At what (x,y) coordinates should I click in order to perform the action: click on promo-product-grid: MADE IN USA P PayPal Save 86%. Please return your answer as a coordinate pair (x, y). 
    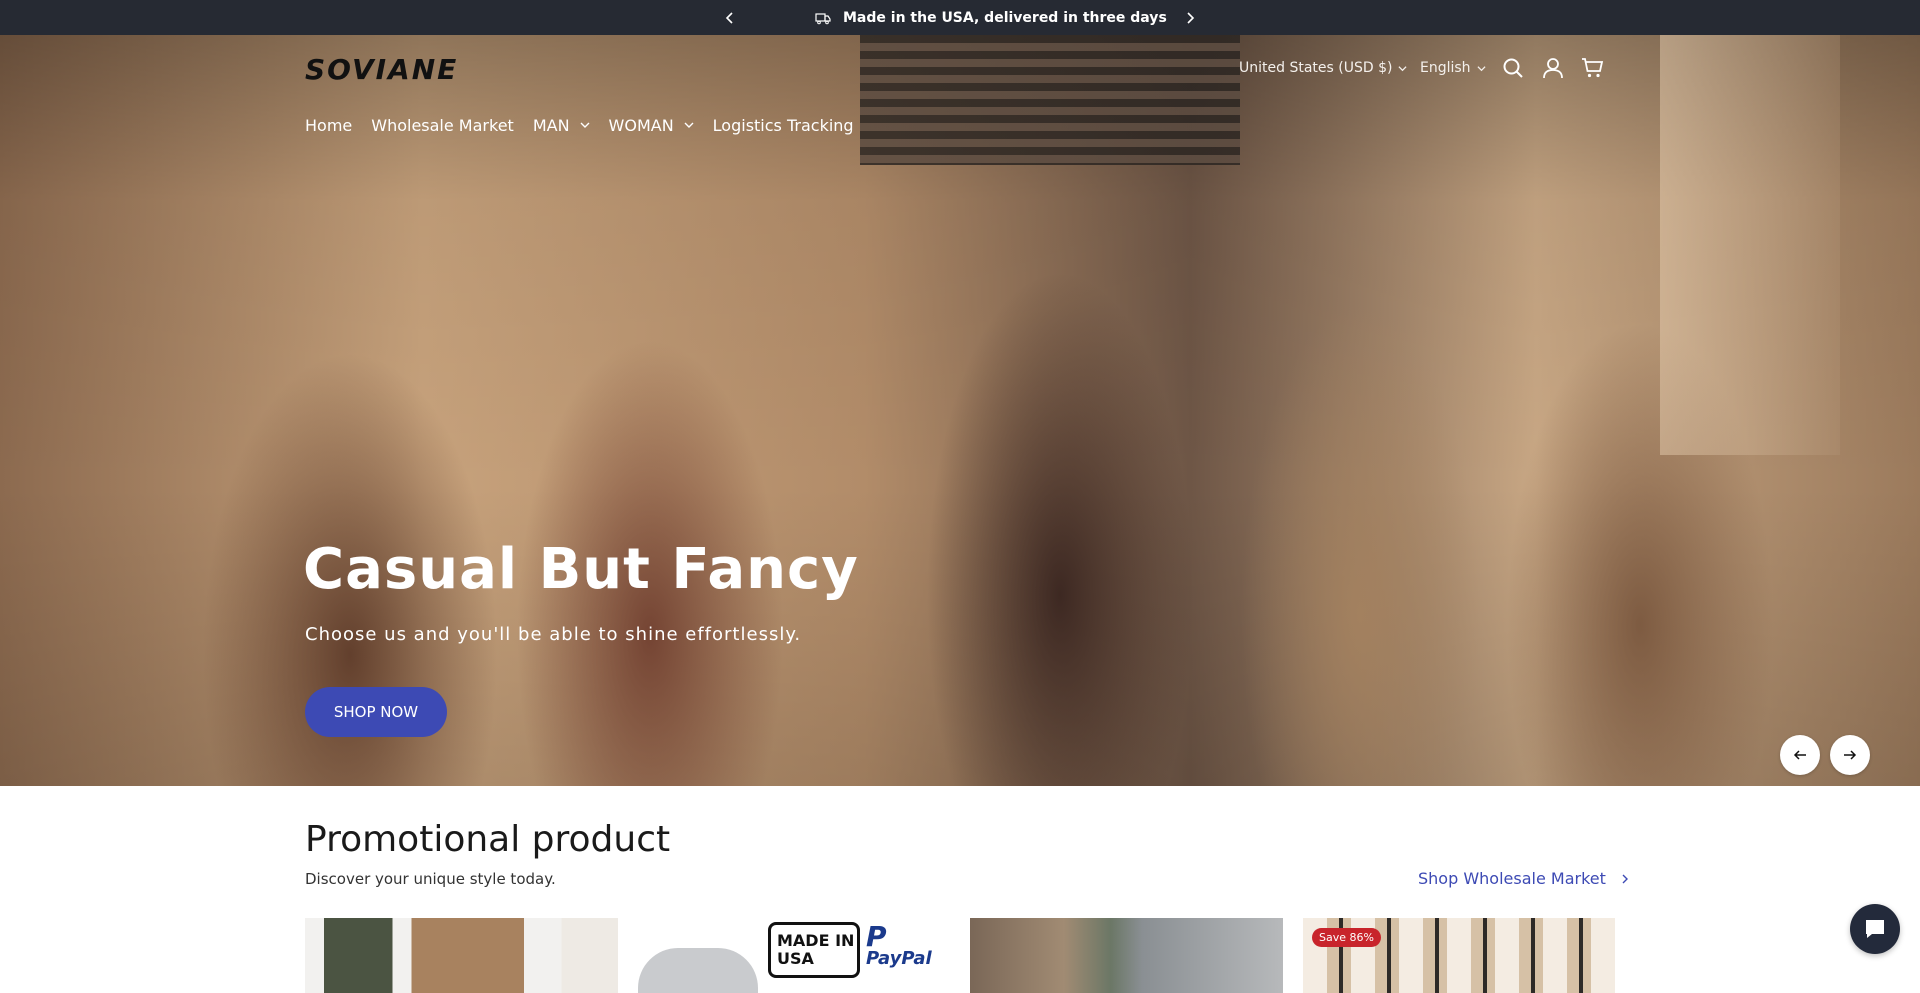
    Looking at the image, I should click on (960, 955).